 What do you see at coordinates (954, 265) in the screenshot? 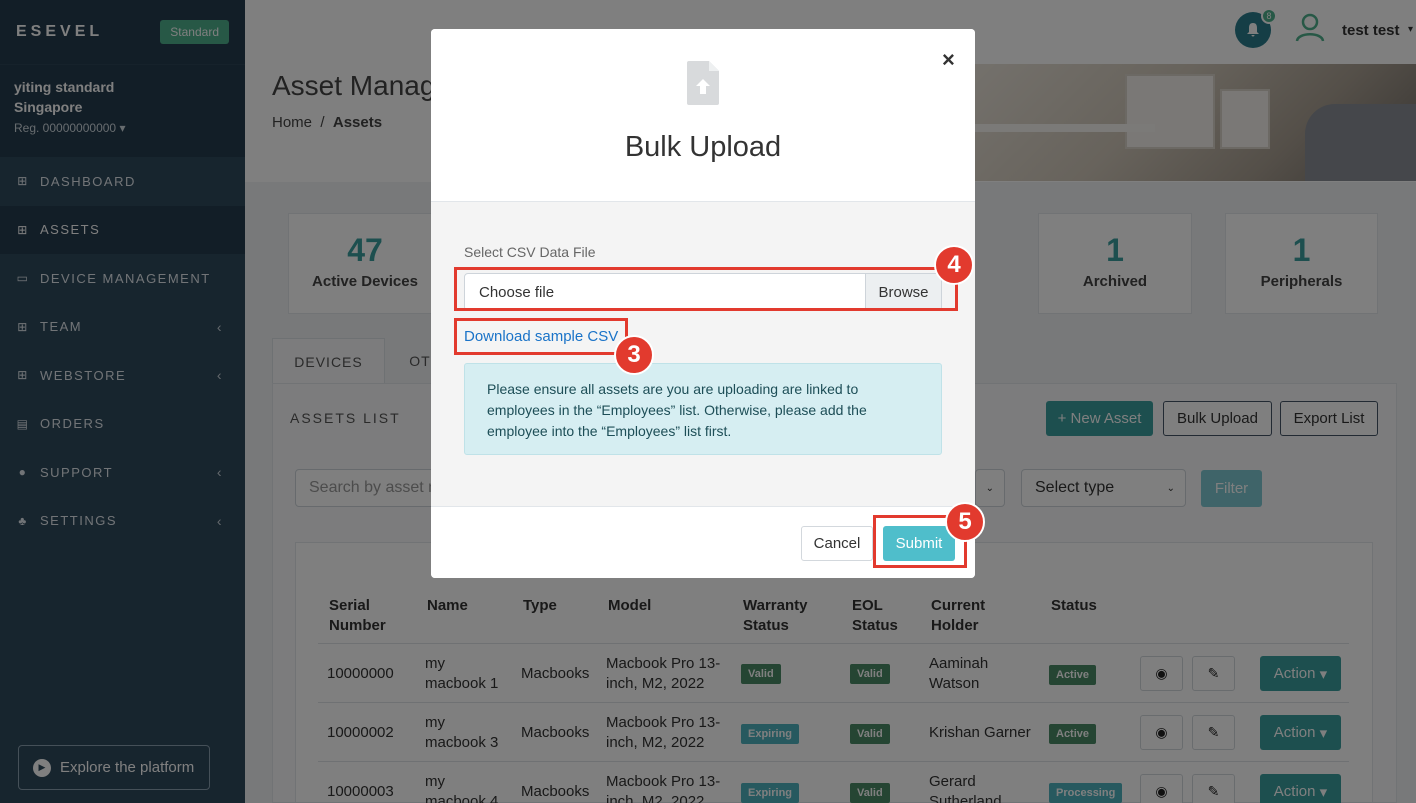
I see `step-4-marker: 4` at bounding box center [954, 265].